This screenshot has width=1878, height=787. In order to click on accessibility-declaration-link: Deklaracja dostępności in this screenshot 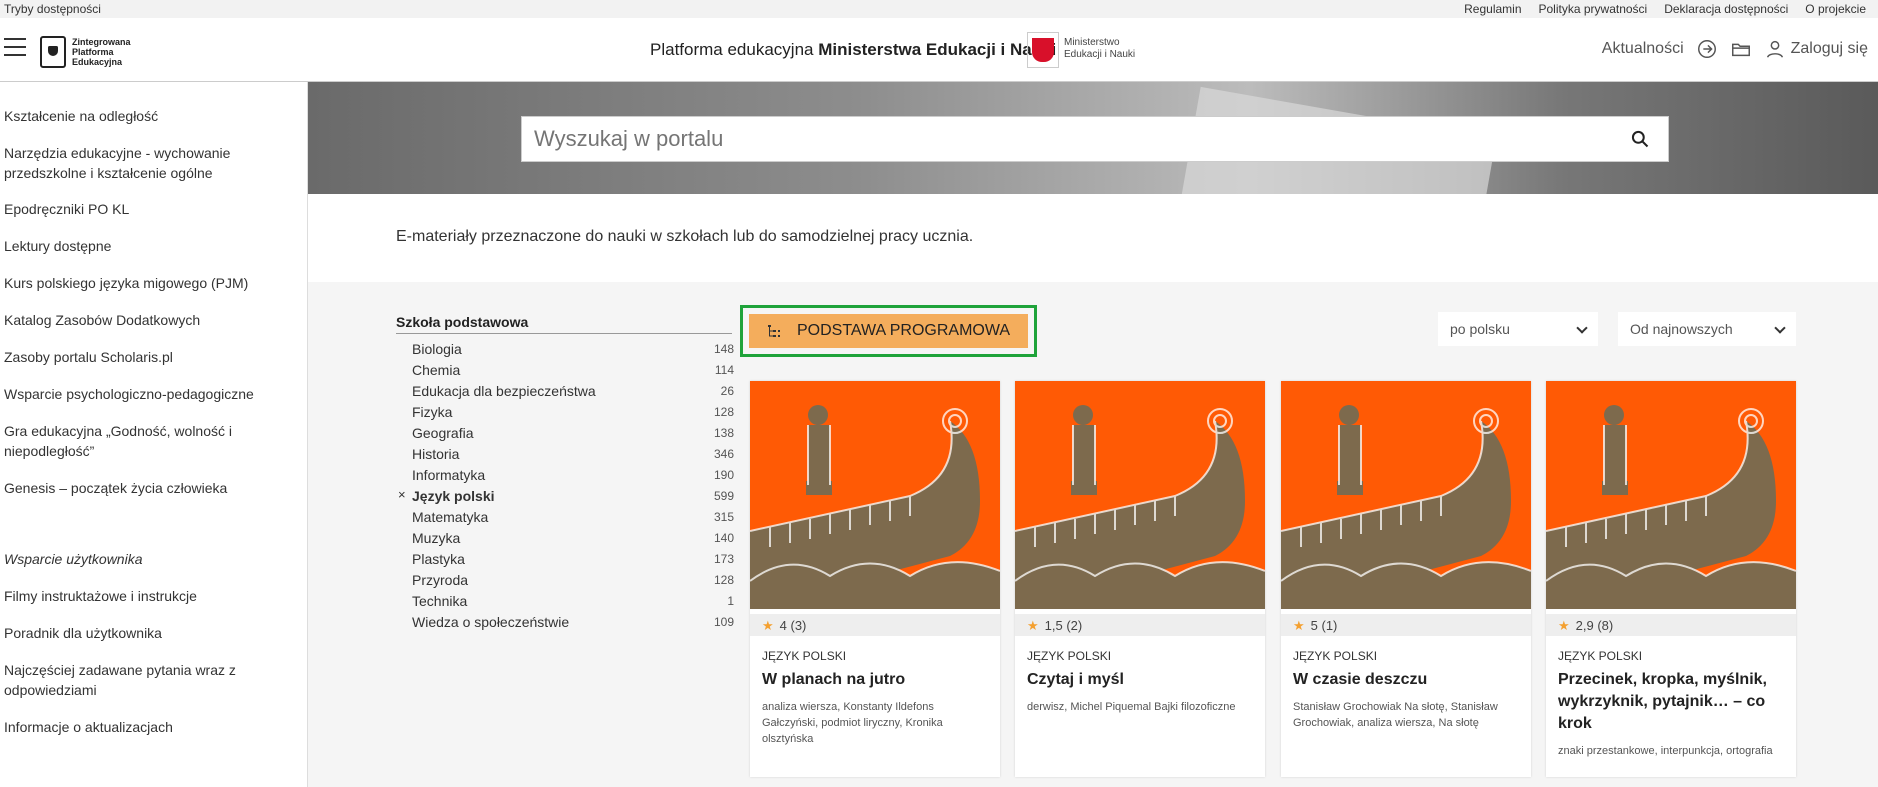, I will do `click(1726, 9)`.